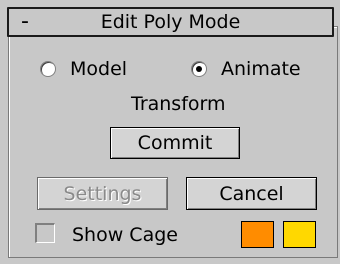 The image size is (340, 264). Describe the element at coordinates (25, 22) in the screenshot. I see `collapse-toggle: -` at that location.